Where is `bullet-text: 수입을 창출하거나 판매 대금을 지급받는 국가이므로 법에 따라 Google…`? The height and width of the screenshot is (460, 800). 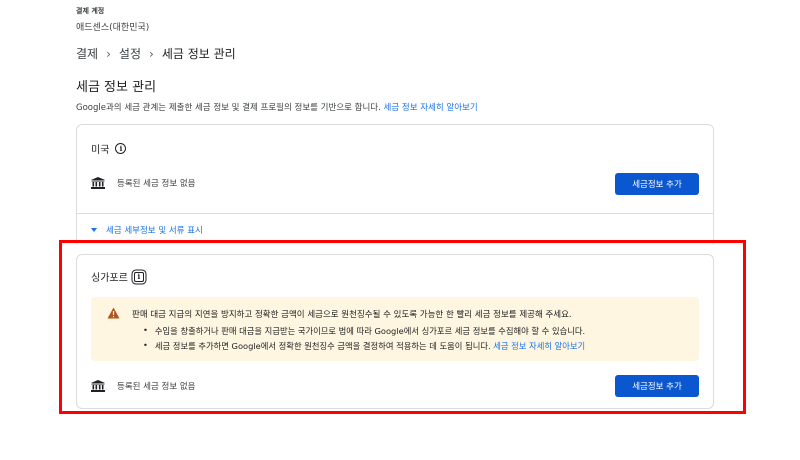
bullet-text: 수입을 창출하거나 판매 대금을 지급받는 국가이므로 법에 따라 Google… is located at coordinates (370, 331).